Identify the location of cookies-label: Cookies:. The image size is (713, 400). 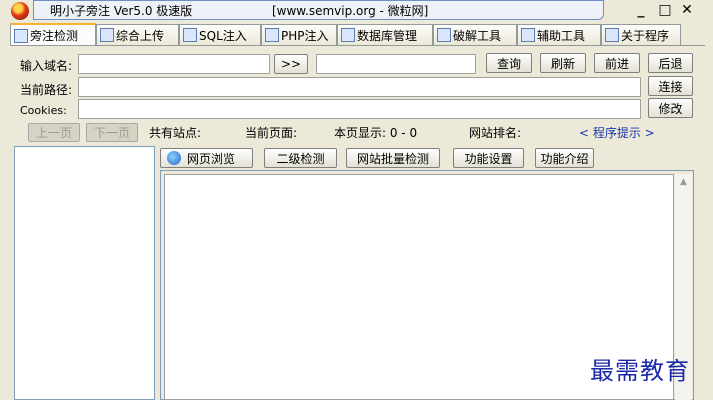
(43, 110).